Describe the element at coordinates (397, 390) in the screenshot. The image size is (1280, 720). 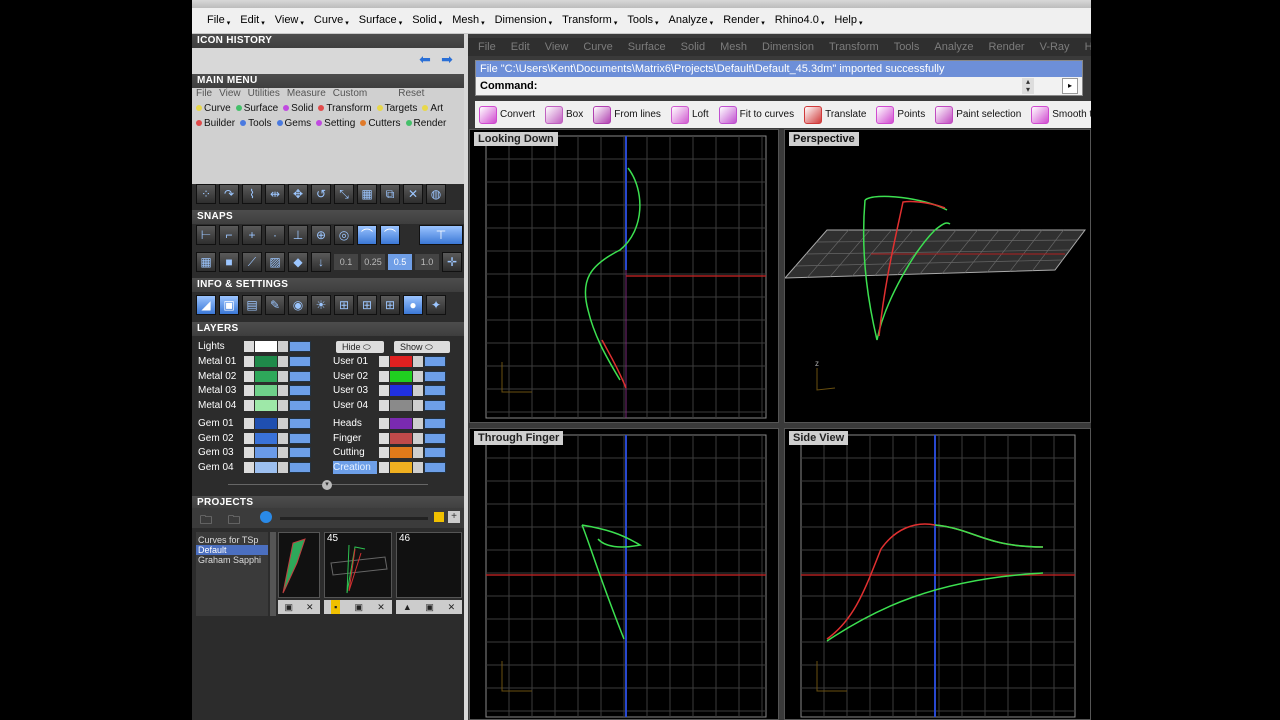
I see `layer-row: User 03` at that location.